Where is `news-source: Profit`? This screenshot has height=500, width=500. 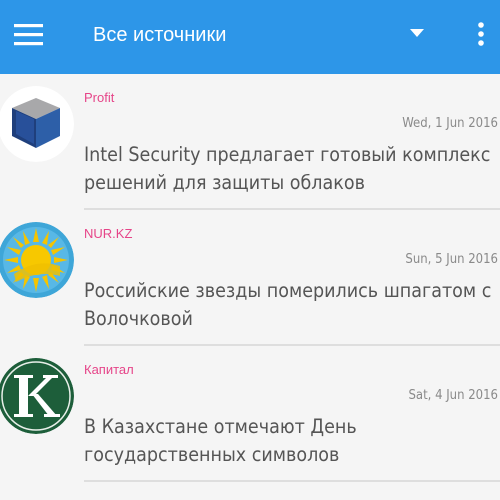
news-source: Profit is located at coordinates (99, 97).